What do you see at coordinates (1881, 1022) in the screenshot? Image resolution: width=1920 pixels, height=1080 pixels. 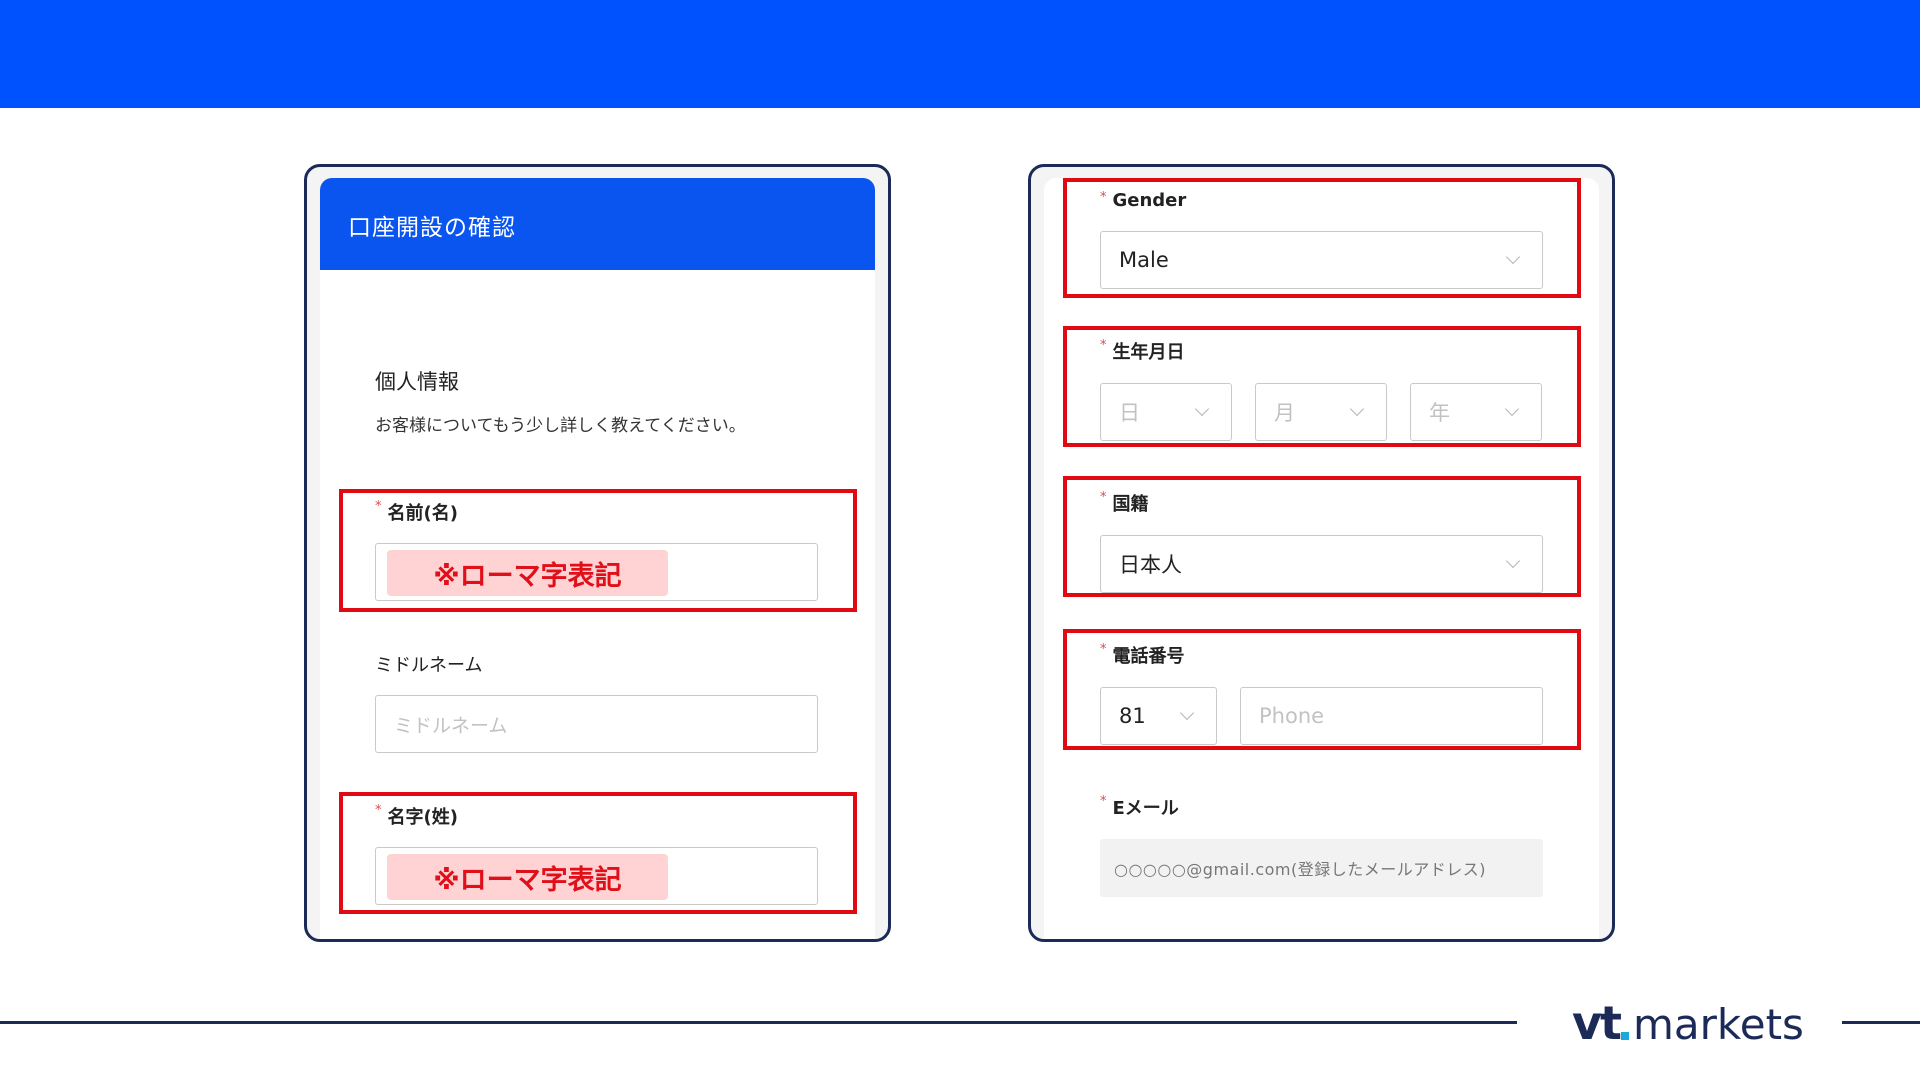 I see `footer-divider-right` at bounding box center [1881, 1022].